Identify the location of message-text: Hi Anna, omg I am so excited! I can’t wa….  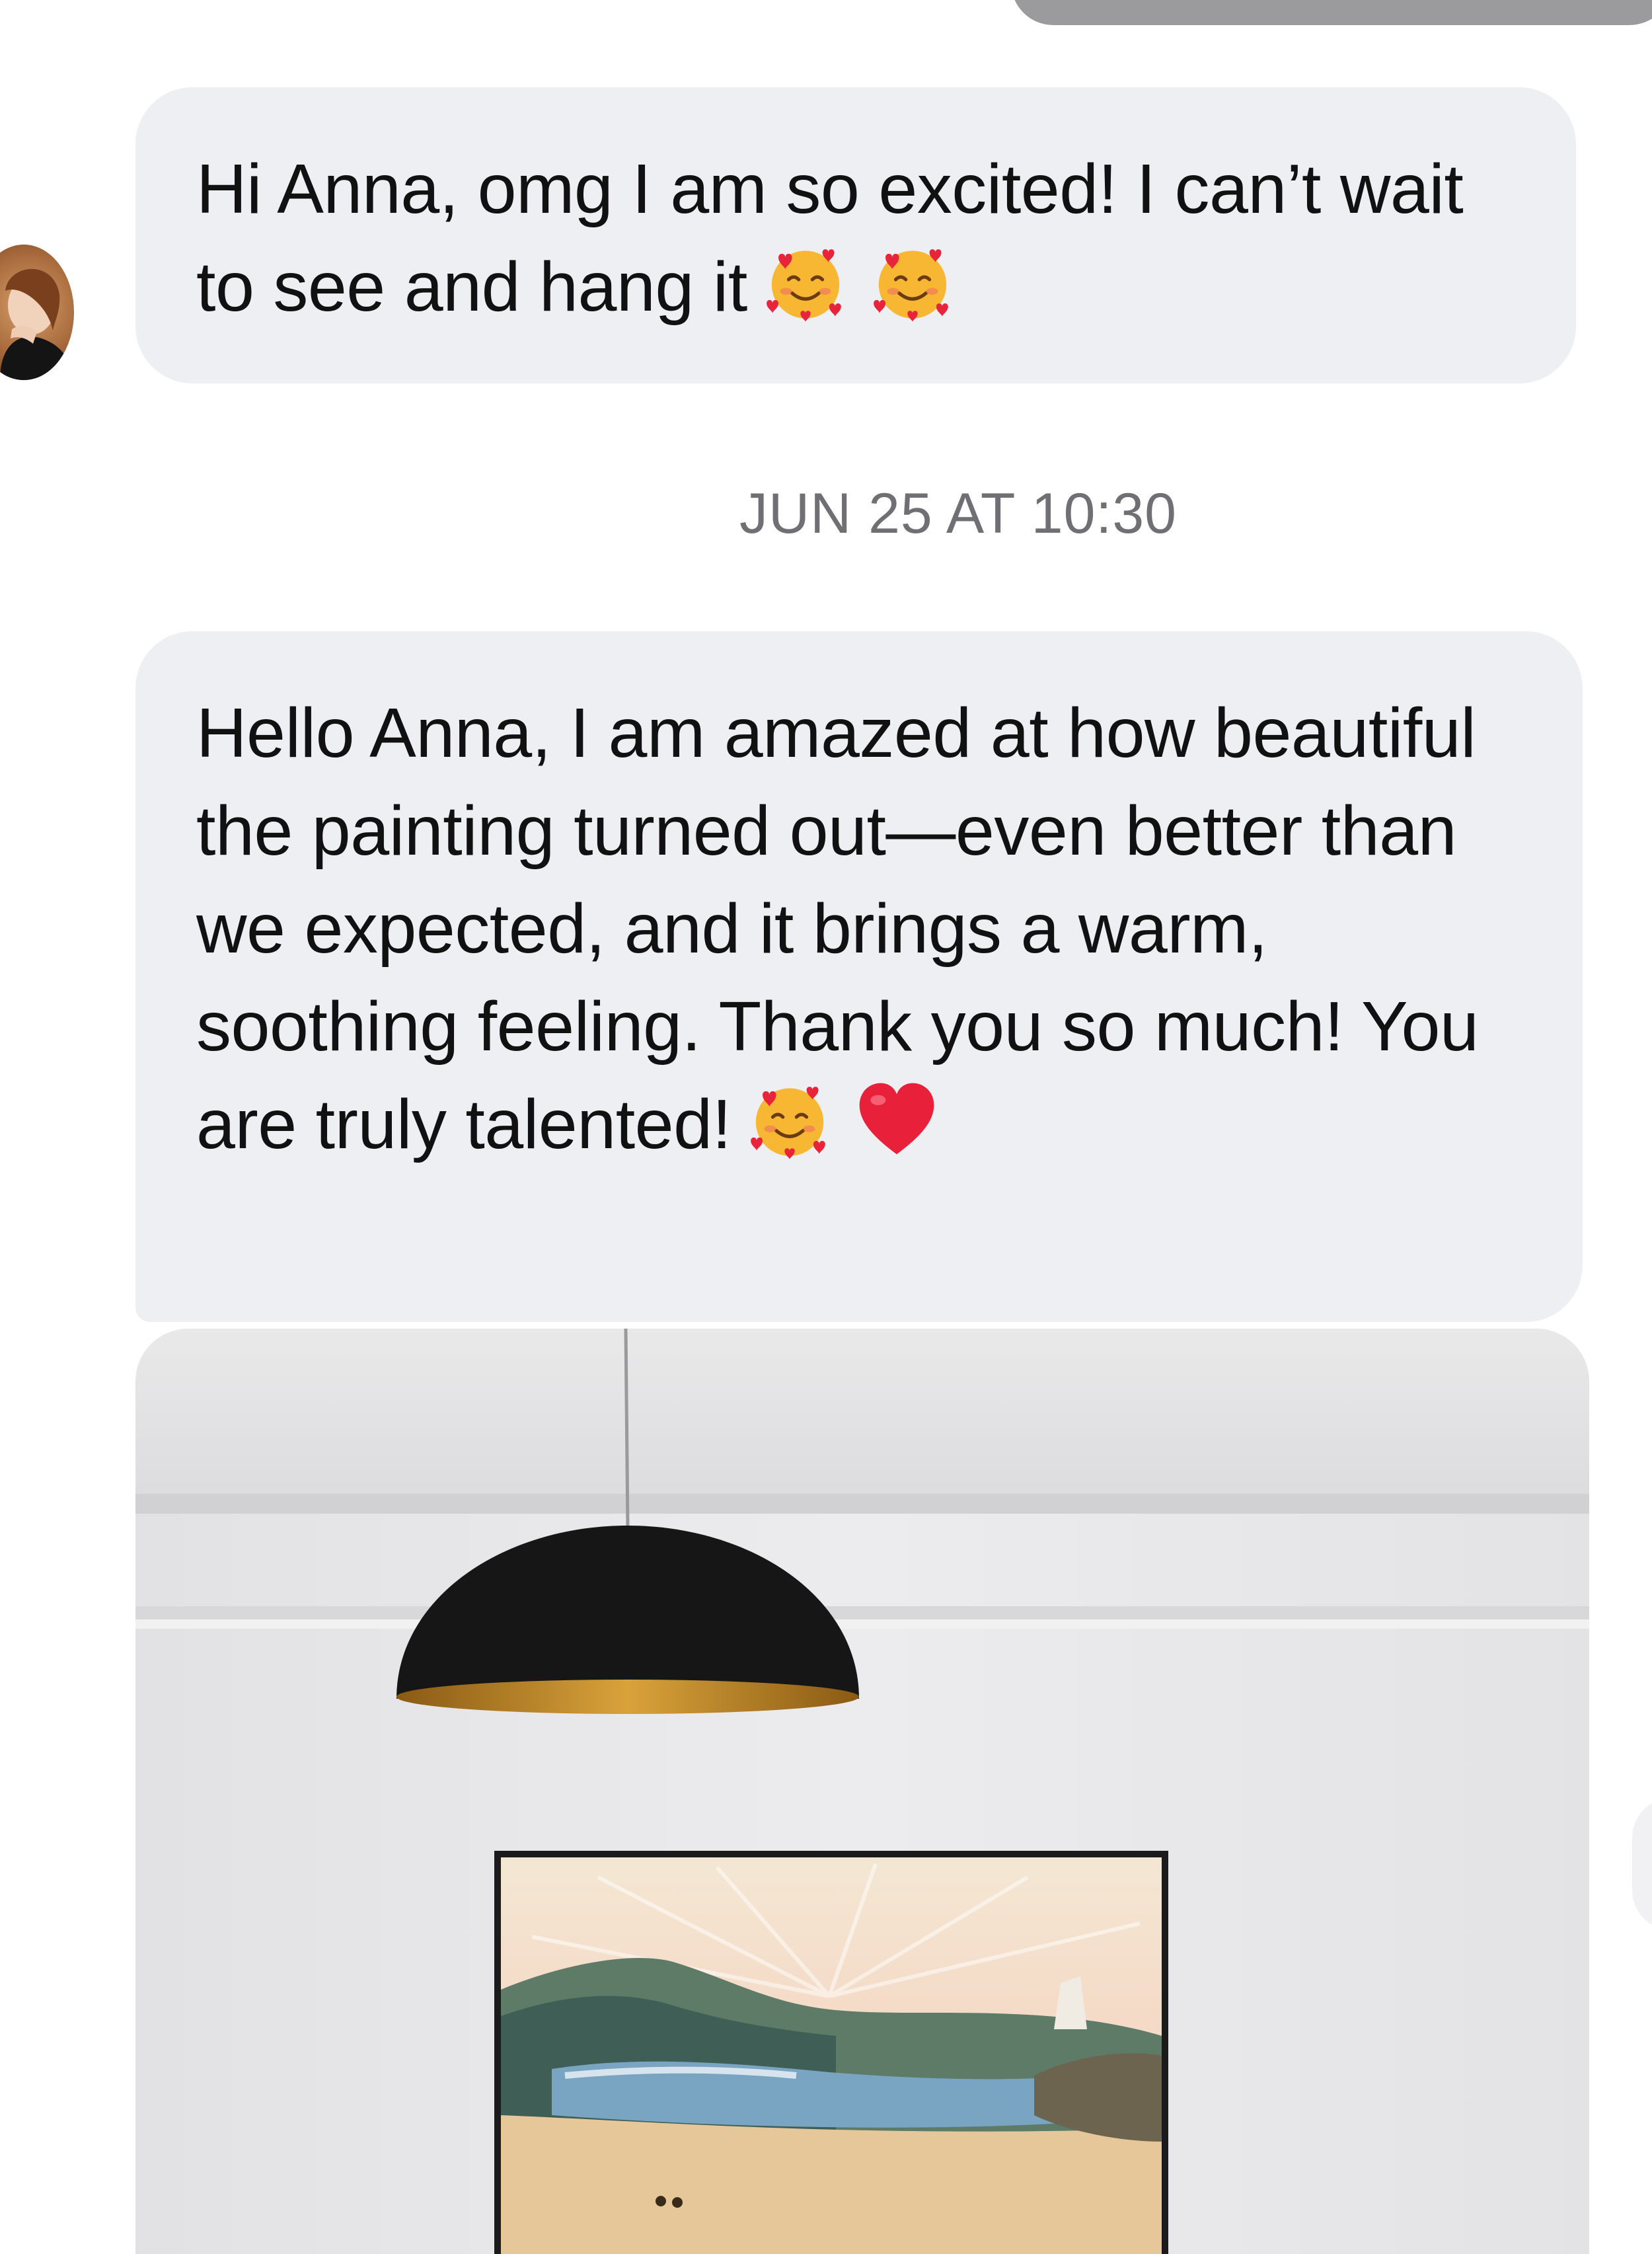
(830, 238).